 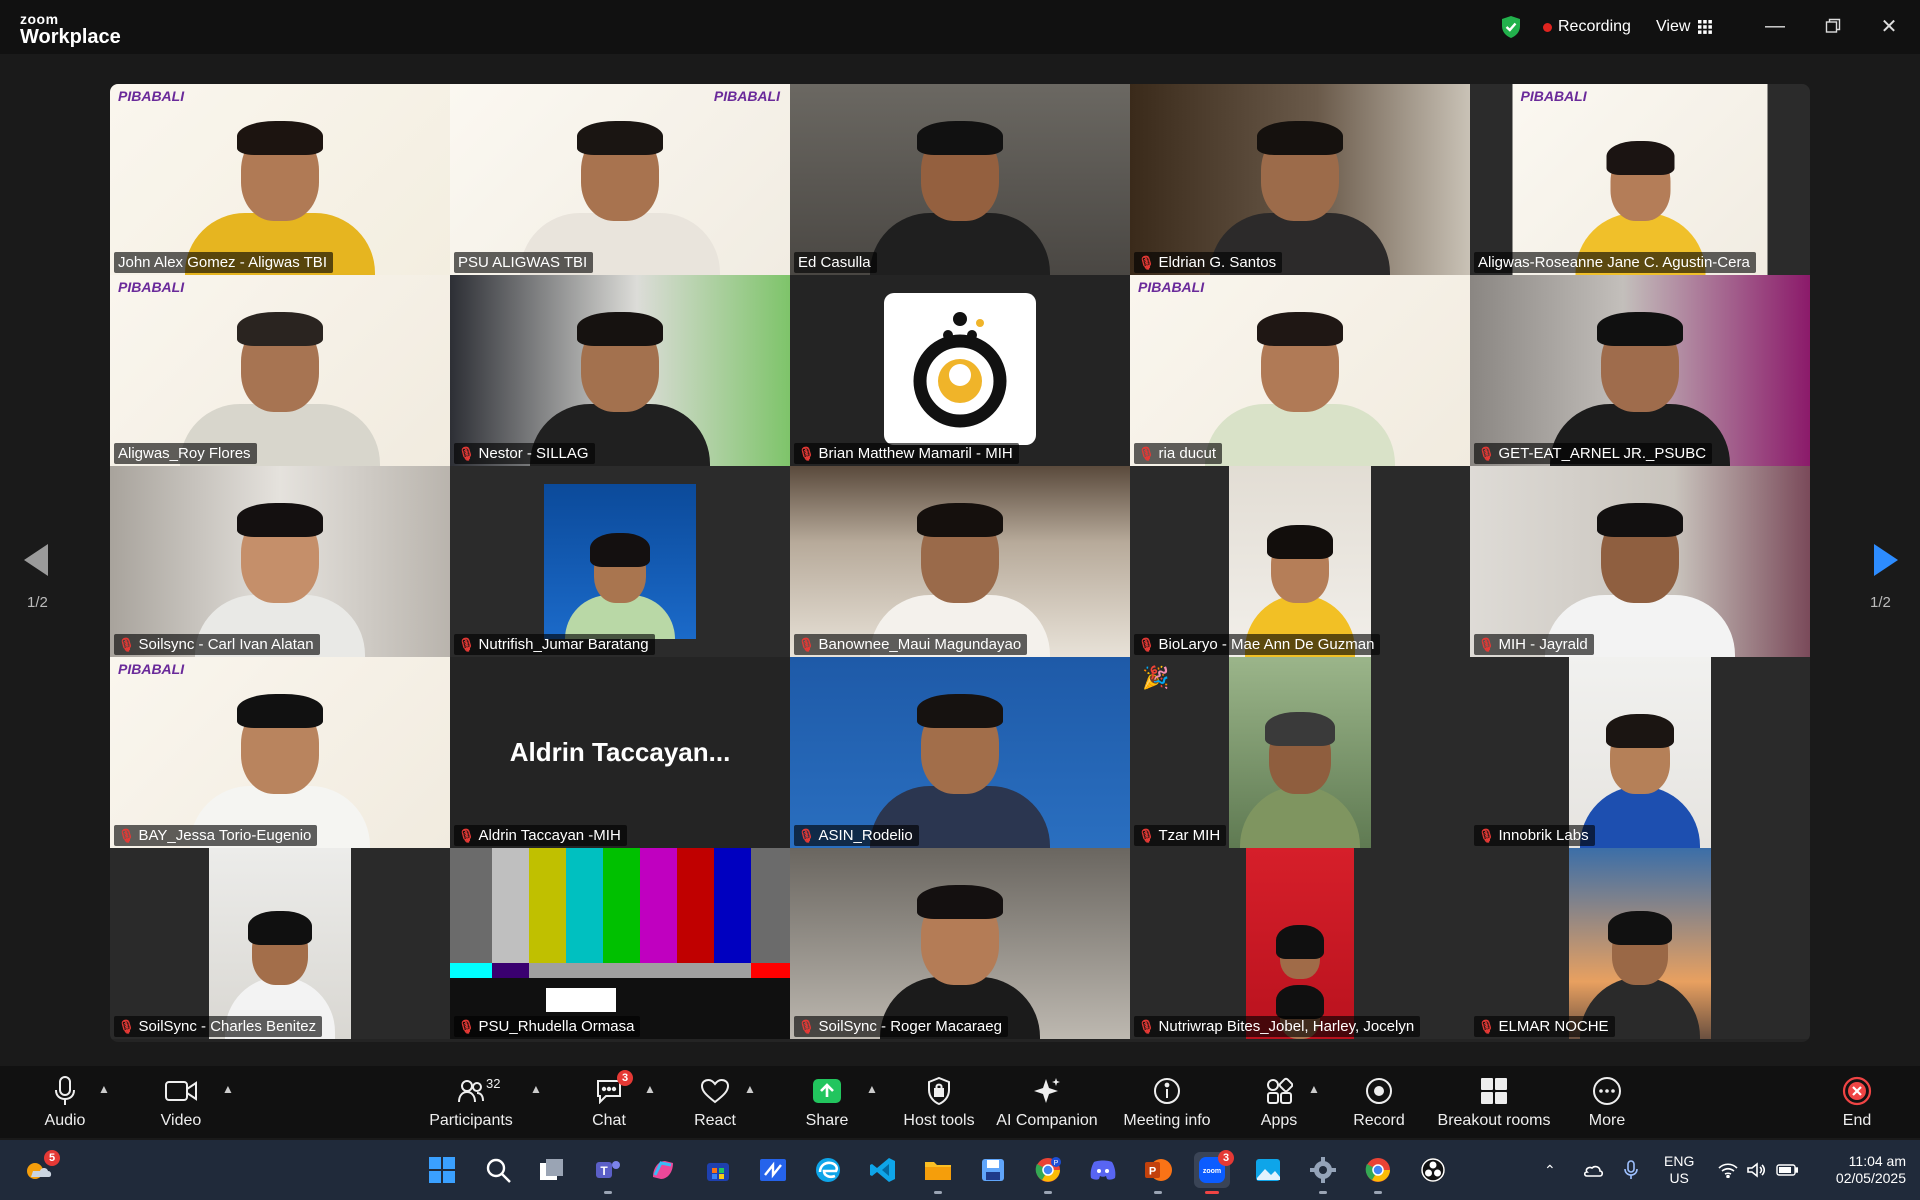 I want to click on next-page-icon, so click(x=1886, y=560).